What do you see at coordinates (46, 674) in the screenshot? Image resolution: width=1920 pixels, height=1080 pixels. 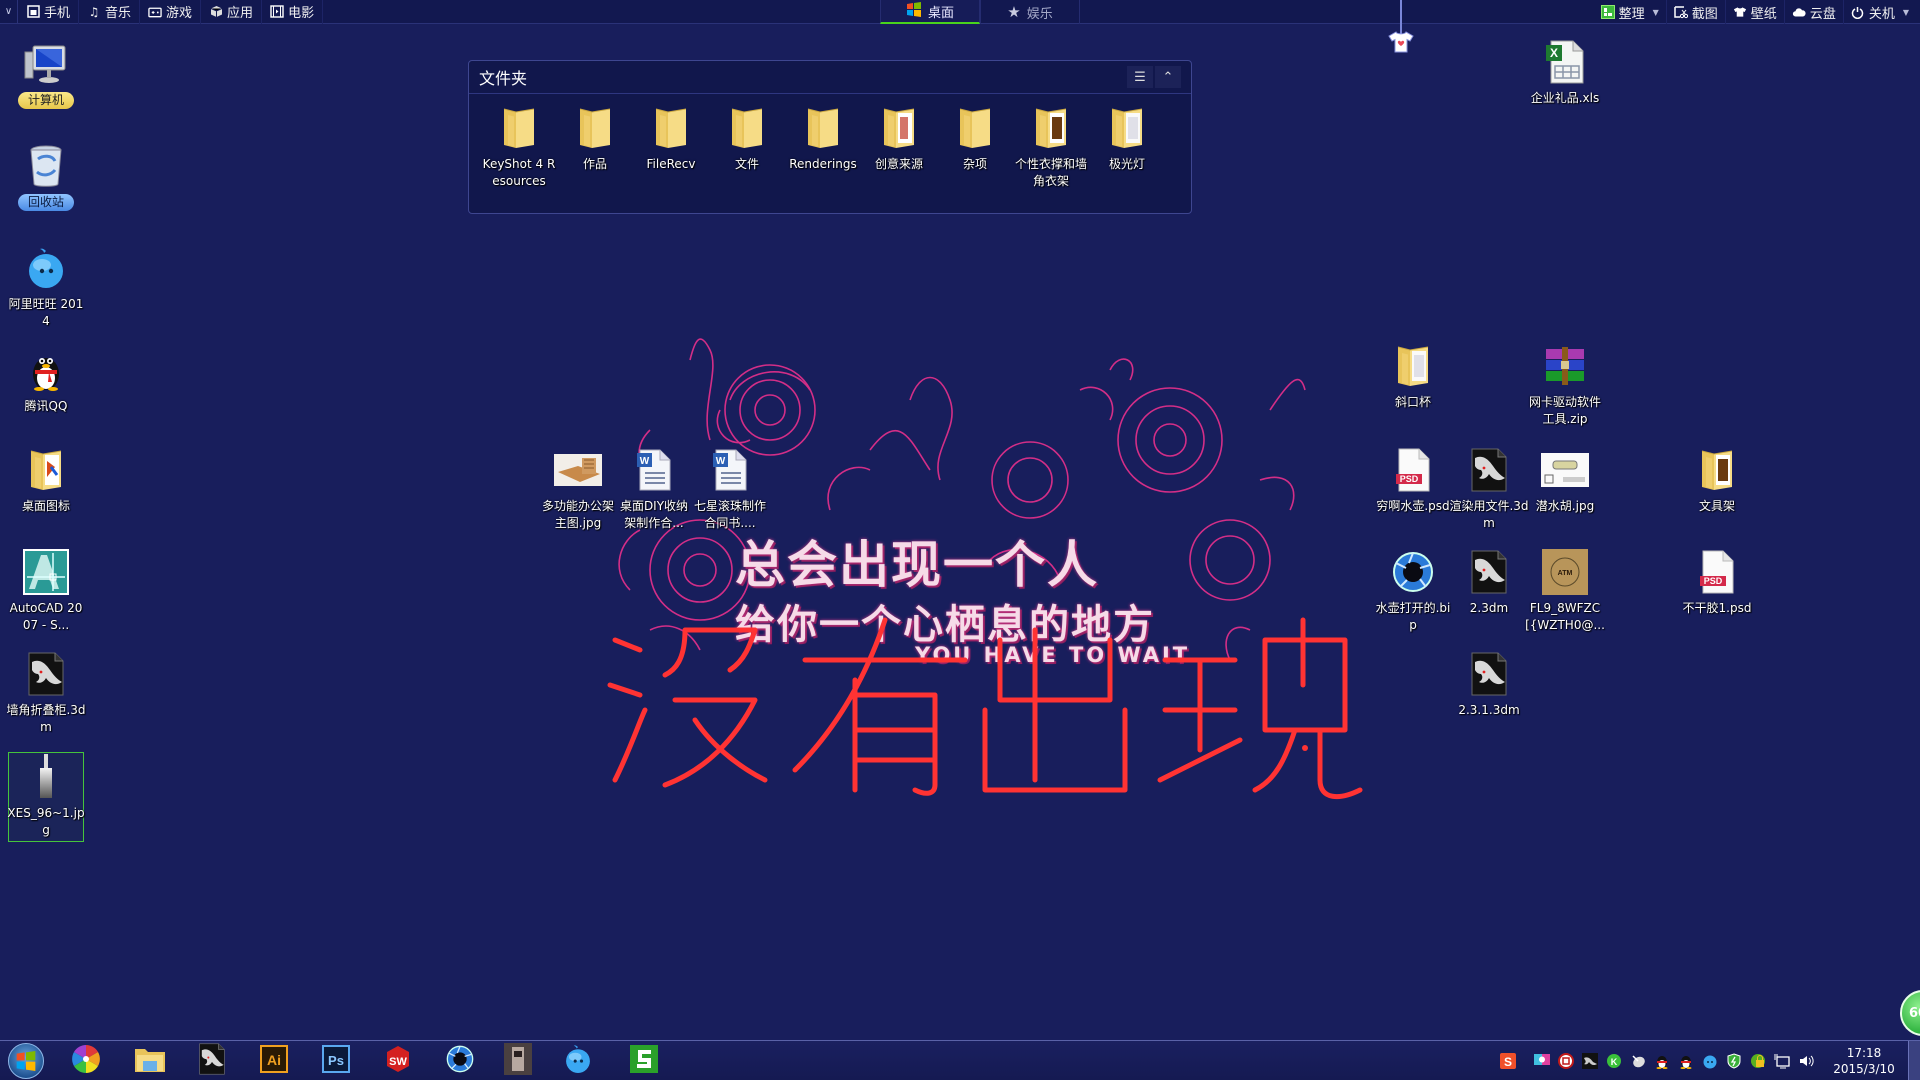 I see `rhino-3dm-file-icon` at bounding box center [46, 674].